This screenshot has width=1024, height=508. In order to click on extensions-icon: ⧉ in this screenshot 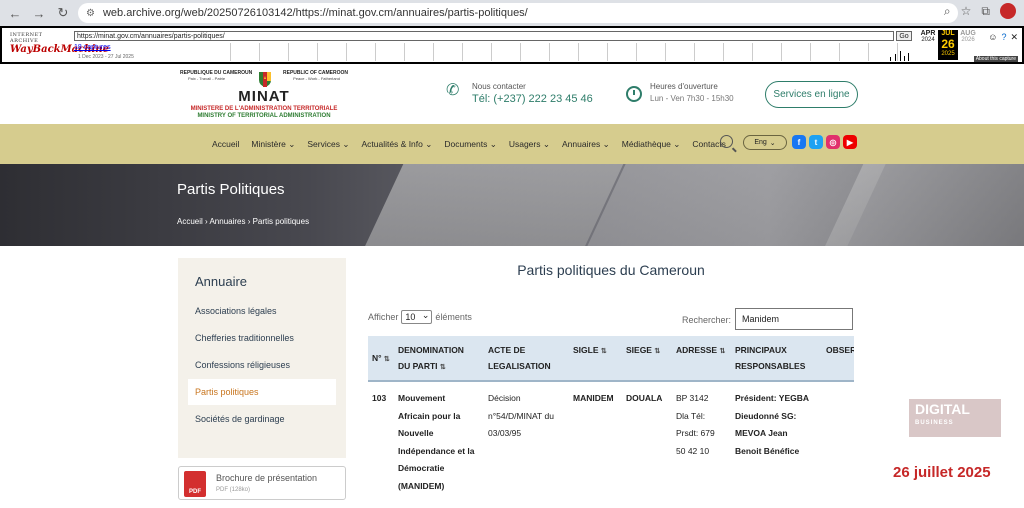, I will do `click(985, 11)`.